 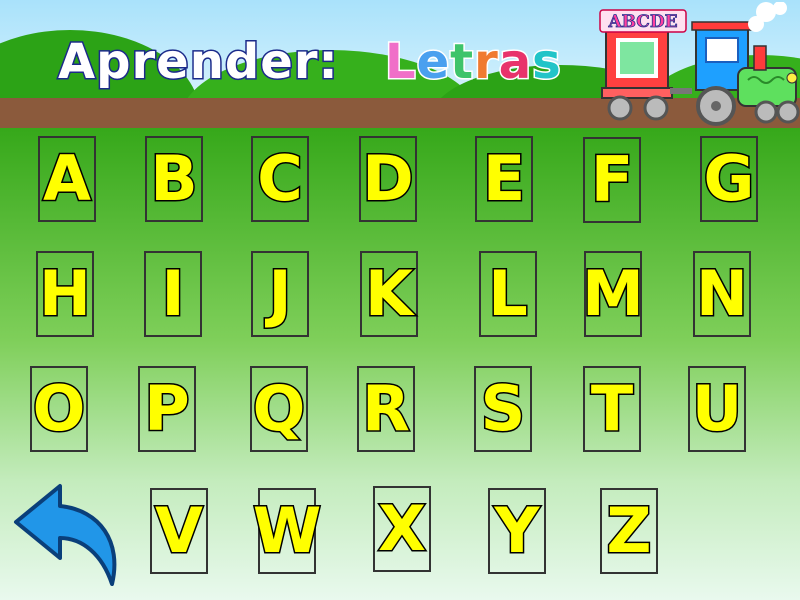 I want to click on letter-tile-g: G, so click(x=729, y=179).